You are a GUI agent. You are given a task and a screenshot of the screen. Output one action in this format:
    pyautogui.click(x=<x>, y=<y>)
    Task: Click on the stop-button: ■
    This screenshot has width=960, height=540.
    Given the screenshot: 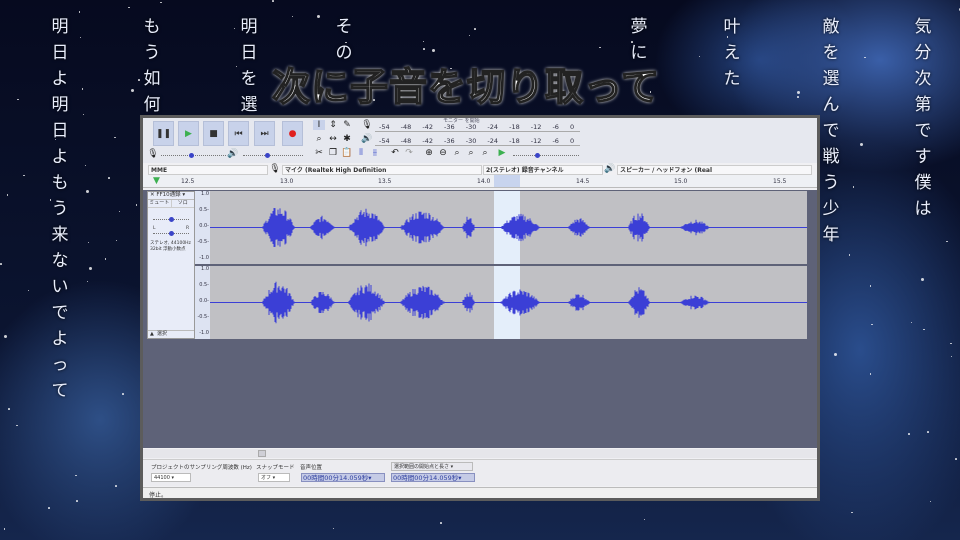 What is the action you would take?
    pyautogui.click(x=213, y=133)
    